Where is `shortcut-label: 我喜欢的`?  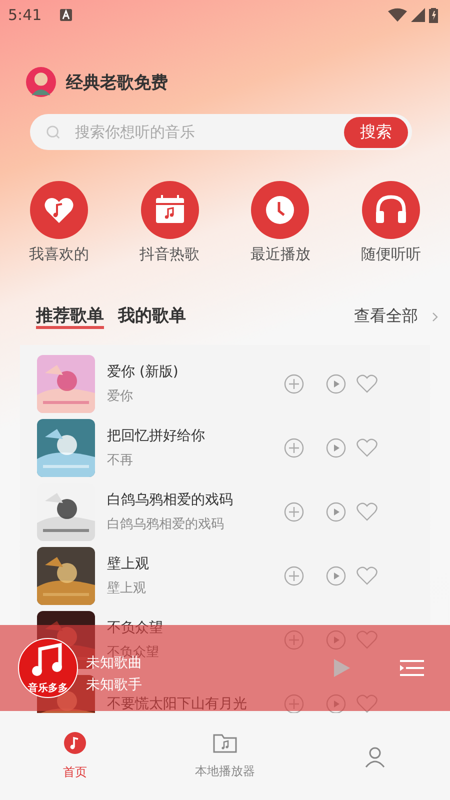 shortcut-label: 我喜欢的 is located at coordinates (59, 254).